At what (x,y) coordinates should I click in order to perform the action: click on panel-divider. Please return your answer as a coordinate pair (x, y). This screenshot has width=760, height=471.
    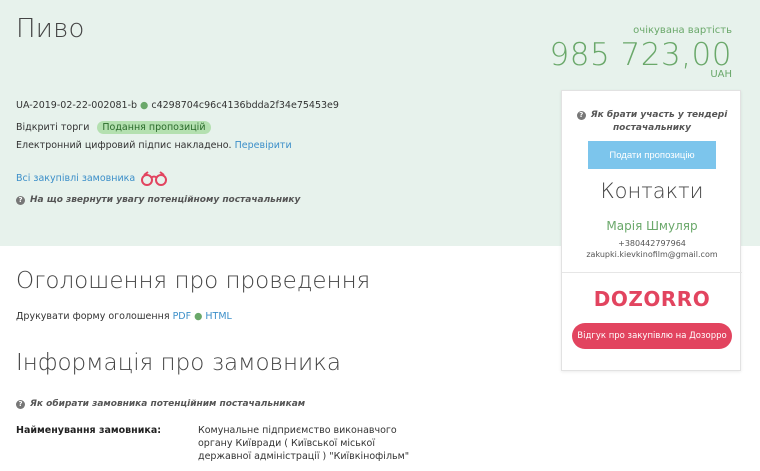
    Looking at the image, I should click on (652, 272).